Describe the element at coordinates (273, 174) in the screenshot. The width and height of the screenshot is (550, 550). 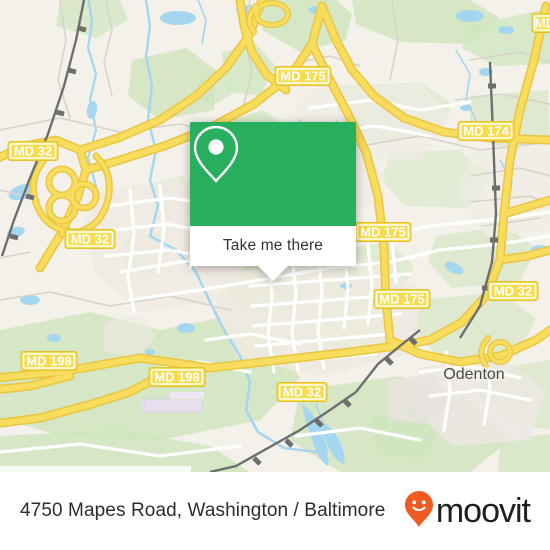
I see `card-pin-area` at that location.